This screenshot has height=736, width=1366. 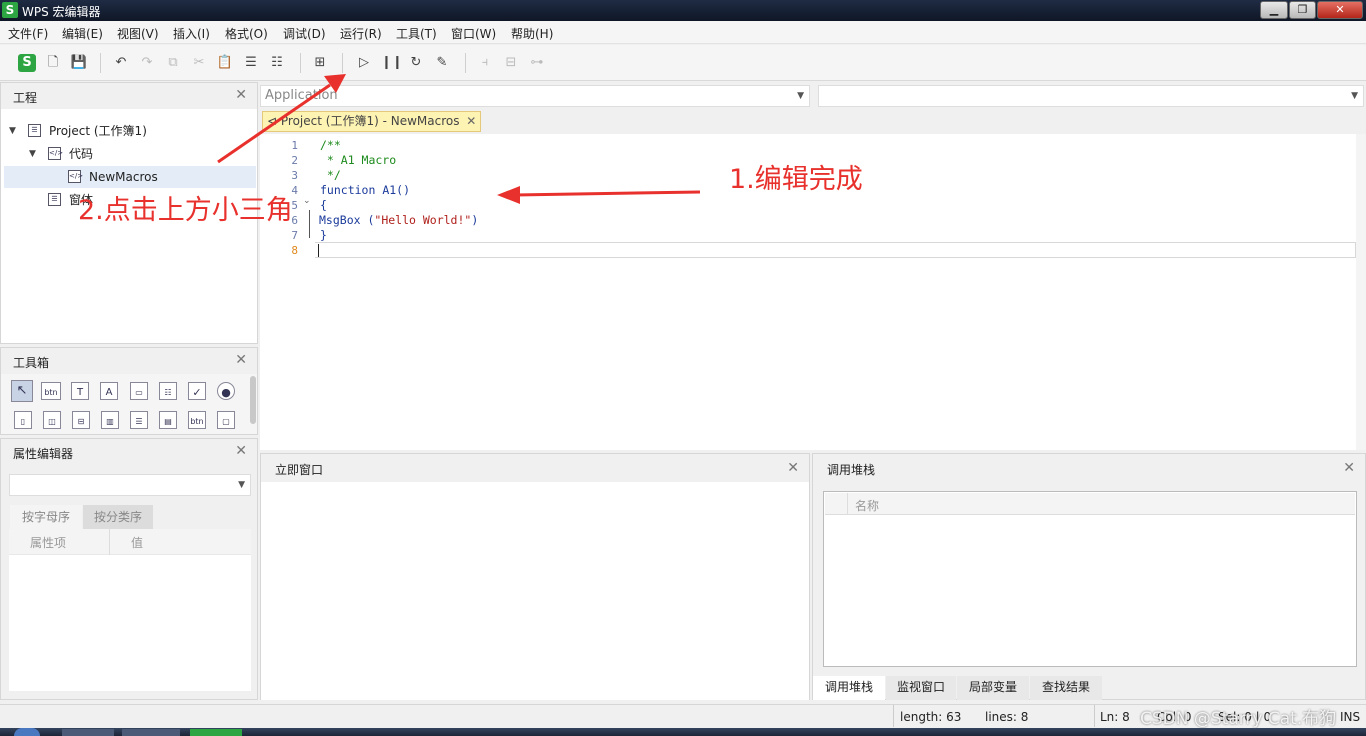 I want to click on tree-item-code: ▼ </> 代码, so click(x=139, y=154).